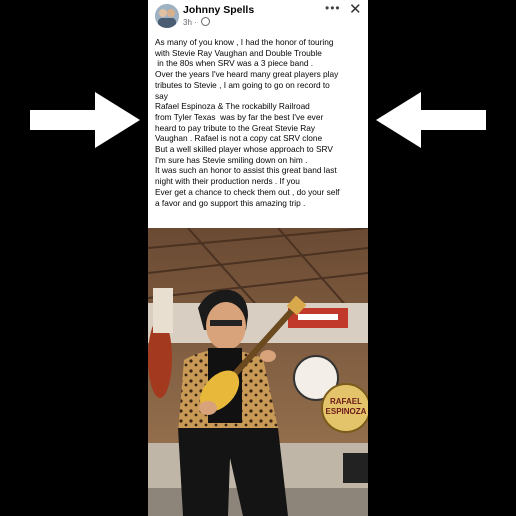  What do you see at coordinates (431, 120) in the screenshot?
I see `left-arrow-icon` at bounding box center [431, 120].